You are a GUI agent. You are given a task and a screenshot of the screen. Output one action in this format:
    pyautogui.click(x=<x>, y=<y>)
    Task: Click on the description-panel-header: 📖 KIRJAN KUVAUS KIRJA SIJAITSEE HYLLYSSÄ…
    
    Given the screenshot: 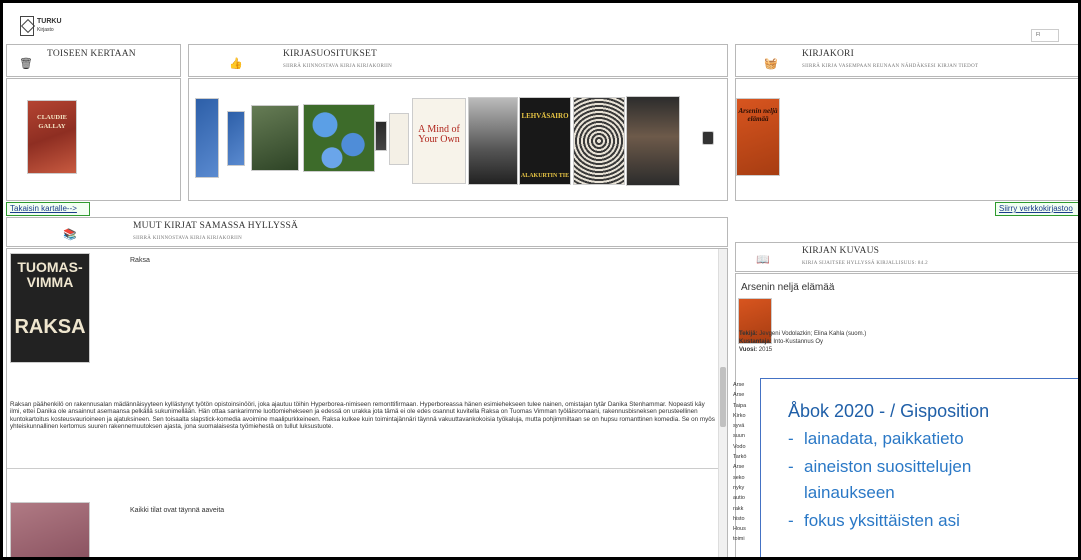 What is the action you would take?
    pyautogui.click(x=908, y=257)
    